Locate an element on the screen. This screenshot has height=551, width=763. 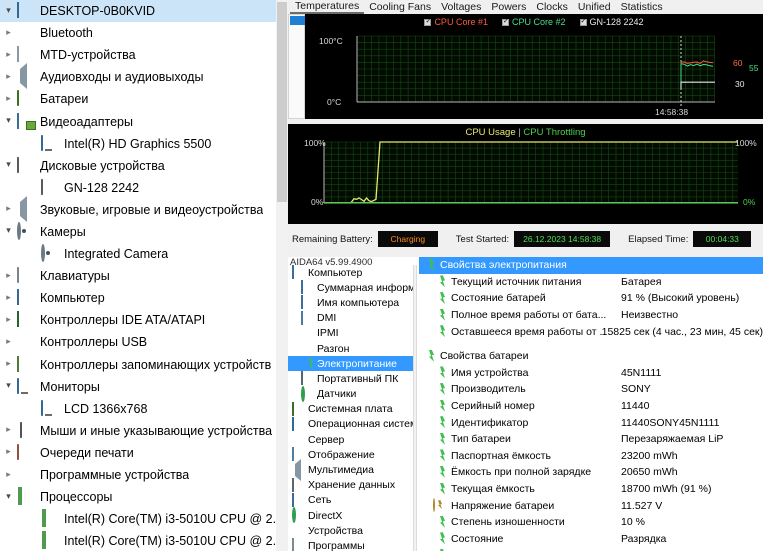
device-tree-item: ▸ Аудиовходы и аудиовыходы is located at coordinates (144, 76).